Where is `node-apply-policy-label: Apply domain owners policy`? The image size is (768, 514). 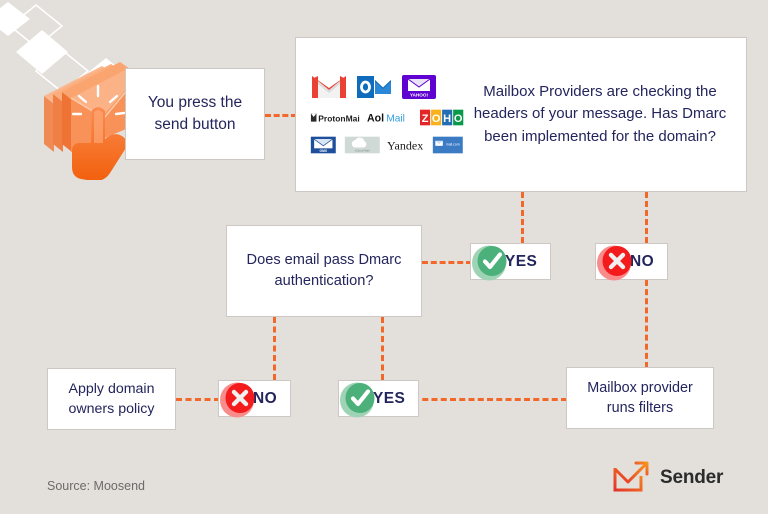
node-apply-policy-label: Apply domain owners policy is located at coordinates (111, 398).